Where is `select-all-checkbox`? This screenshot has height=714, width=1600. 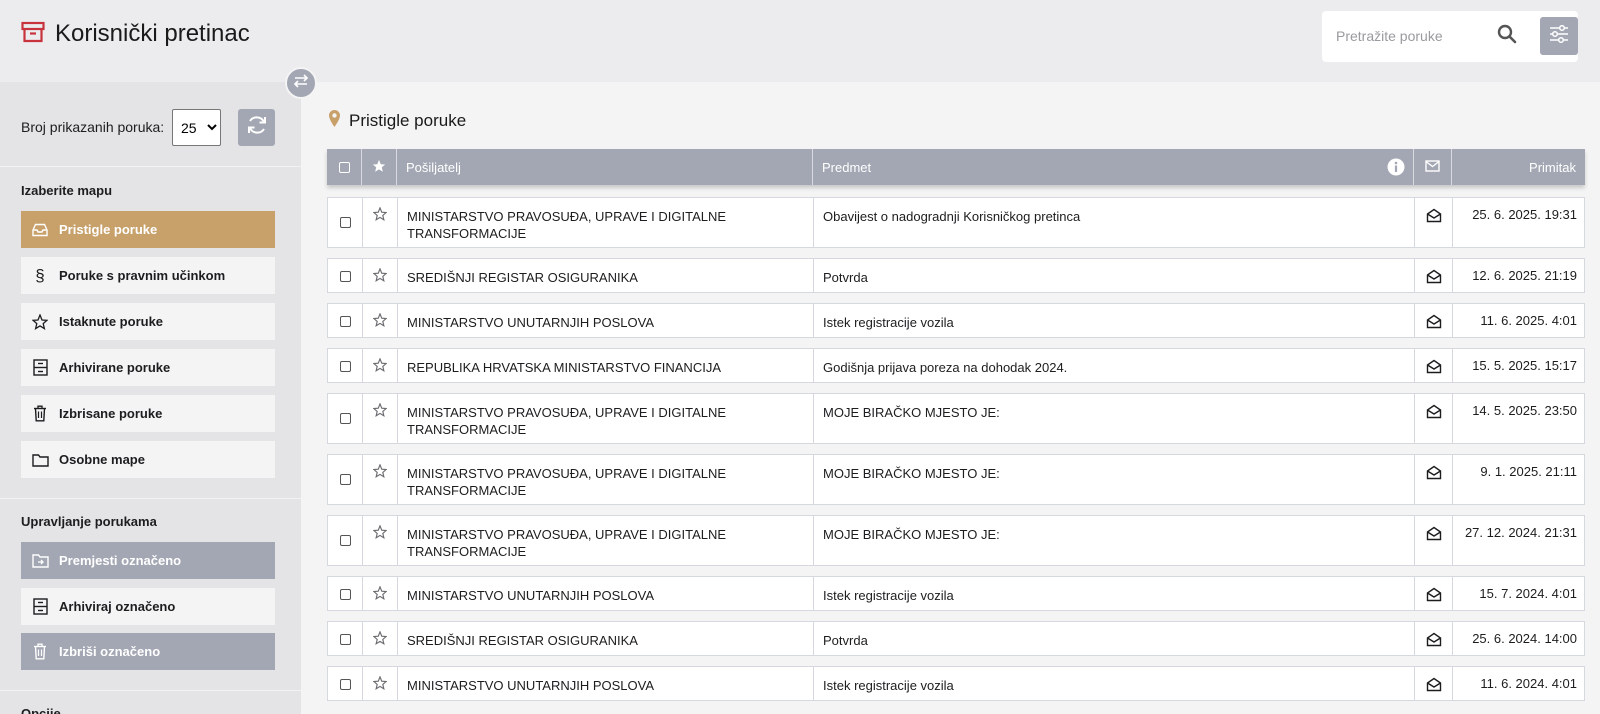 select-all-checkbox is located at coordinates (344, 167).